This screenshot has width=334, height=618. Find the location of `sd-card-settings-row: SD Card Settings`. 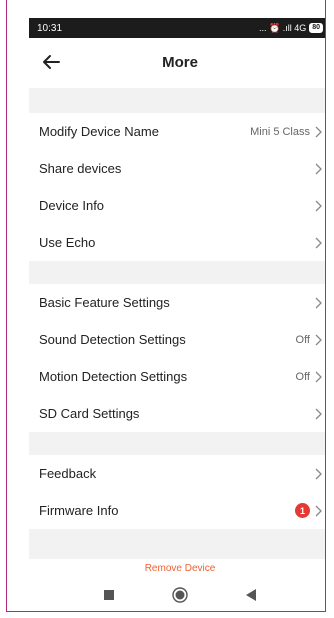

sd-card-settings-row: SD Card Settings is located at coordinates (177, 413).